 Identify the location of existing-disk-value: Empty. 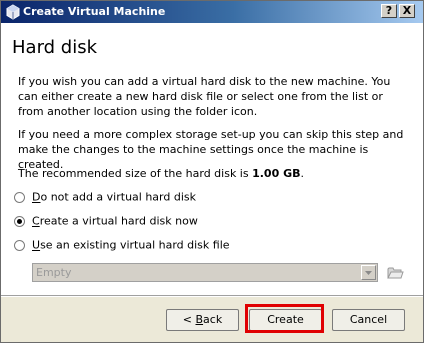
(54, 272).